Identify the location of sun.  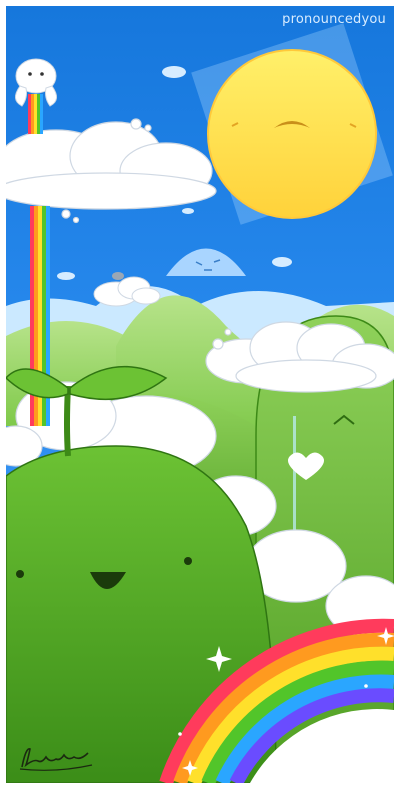
(292, 134).